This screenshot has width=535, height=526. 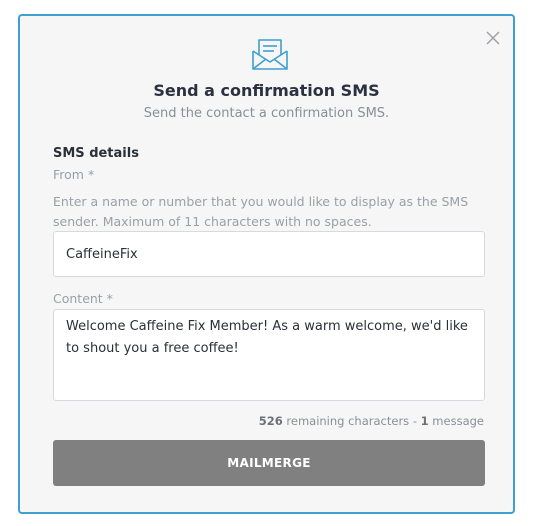 I want to click on from-input, so click(x=269, y=254).